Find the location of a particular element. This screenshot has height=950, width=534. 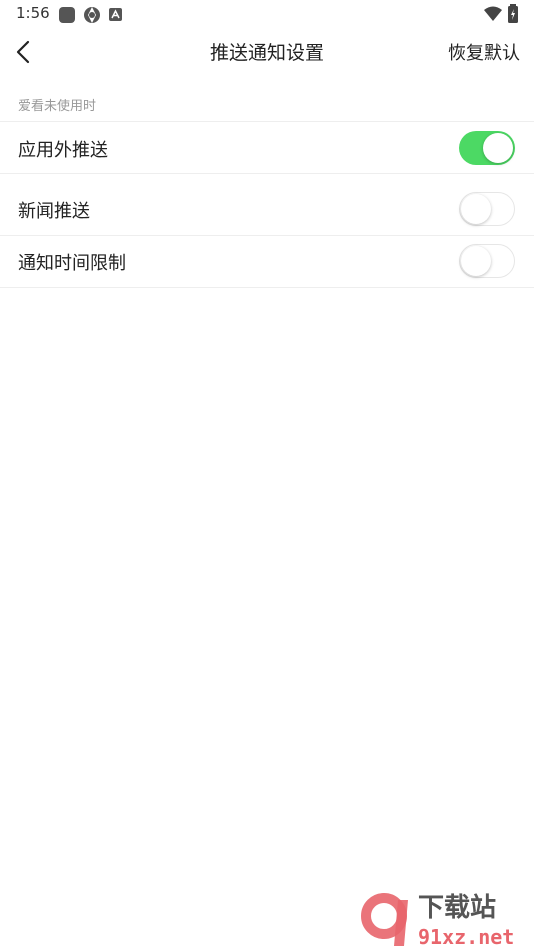

section-label: 爱看未使用时 is located at coordinates (57, 106).